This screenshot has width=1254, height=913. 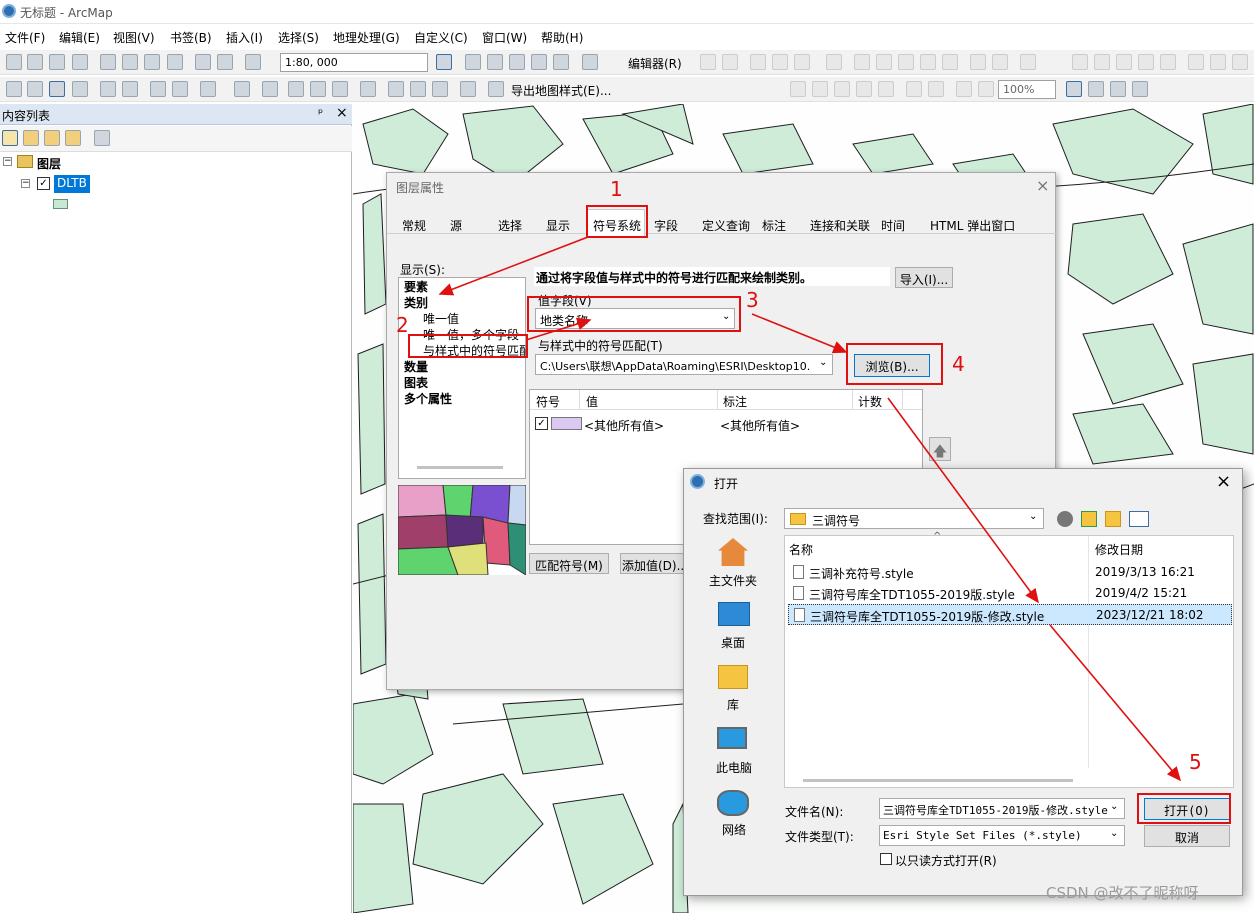 What do you see at coordinates (1122, 893) in the screenshot?
I see `watermark: CSDN @改不了昵称呀` at bounding box center [1122, 893].